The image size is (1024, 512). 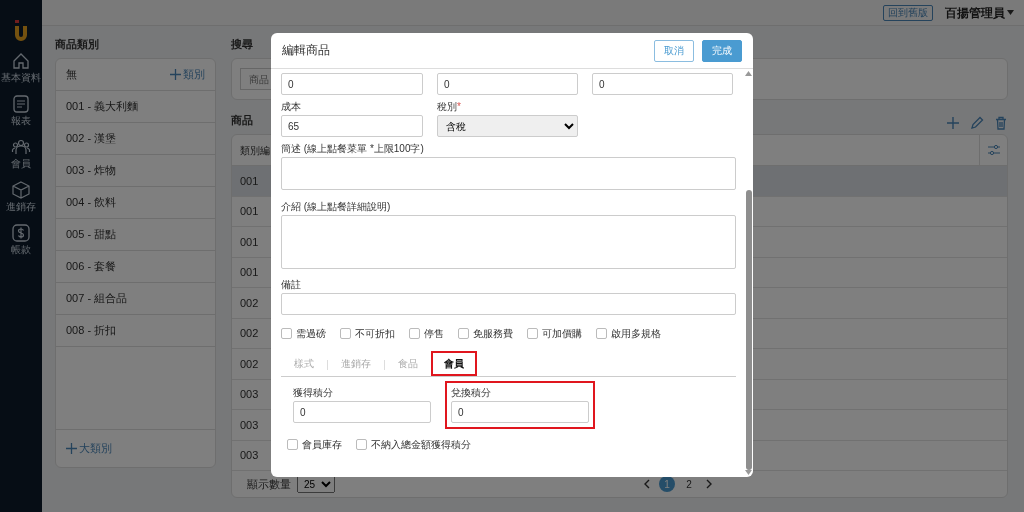 I want to click on field-label: 兌換積分, so click(x=471, y=393).